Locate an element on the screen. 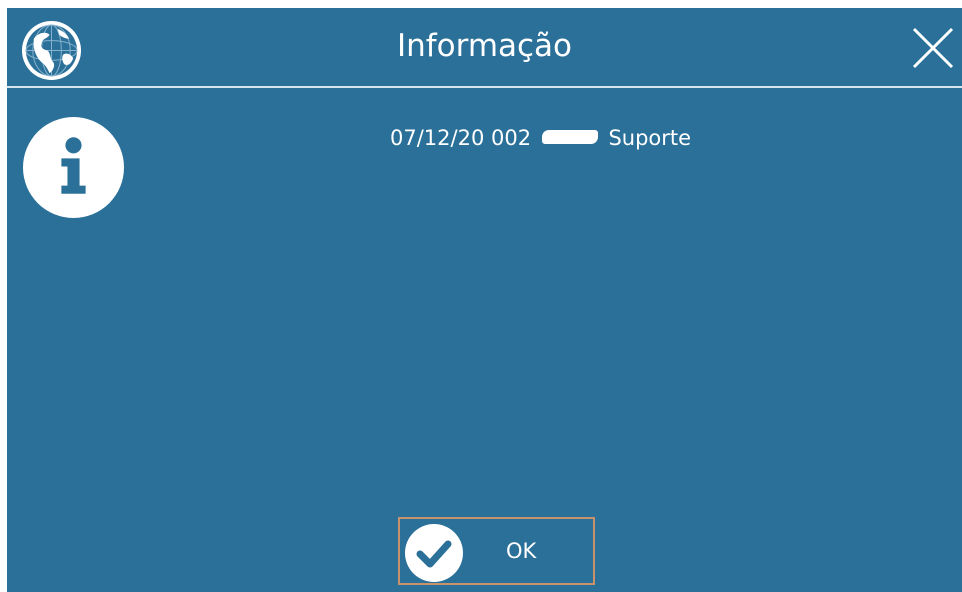  title-bar: Informação is located at coordinates (484, 47).